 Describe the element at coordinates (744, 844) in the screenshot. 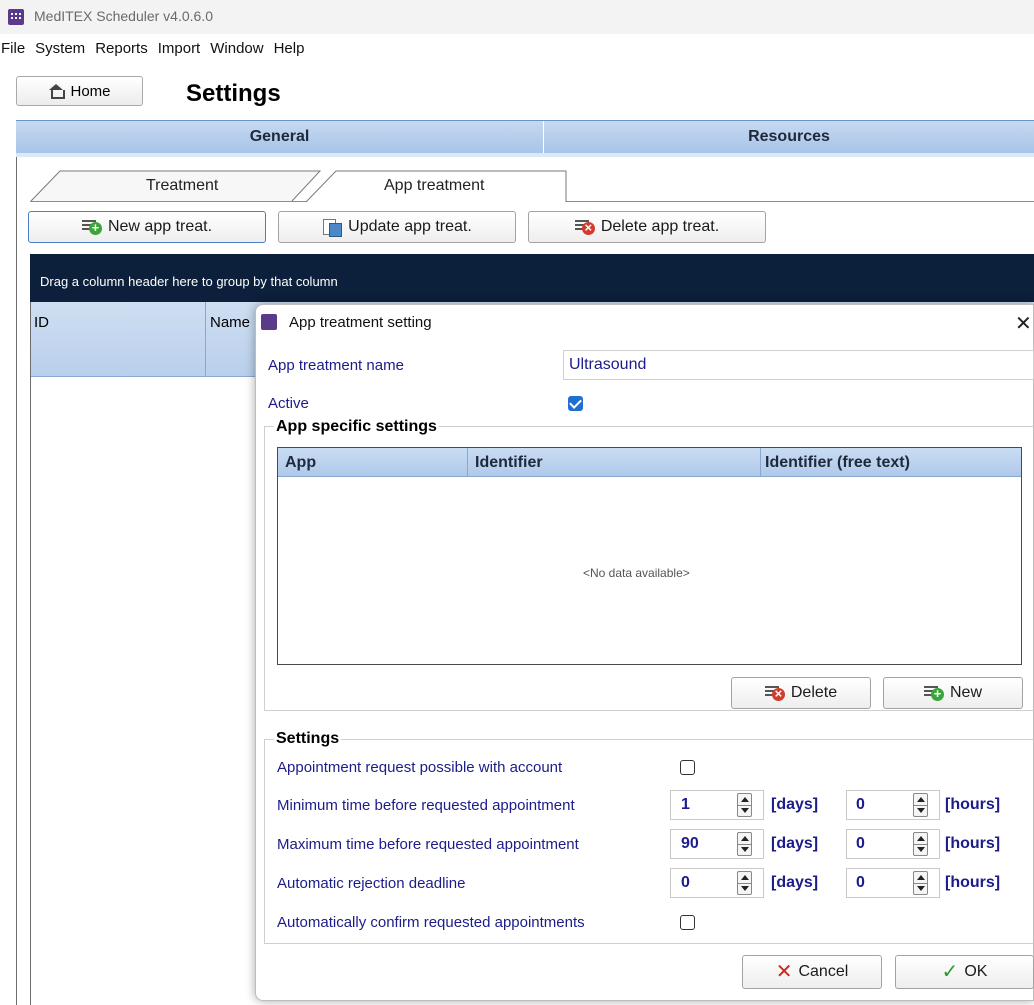

I see `max-days-spinner` at that location.